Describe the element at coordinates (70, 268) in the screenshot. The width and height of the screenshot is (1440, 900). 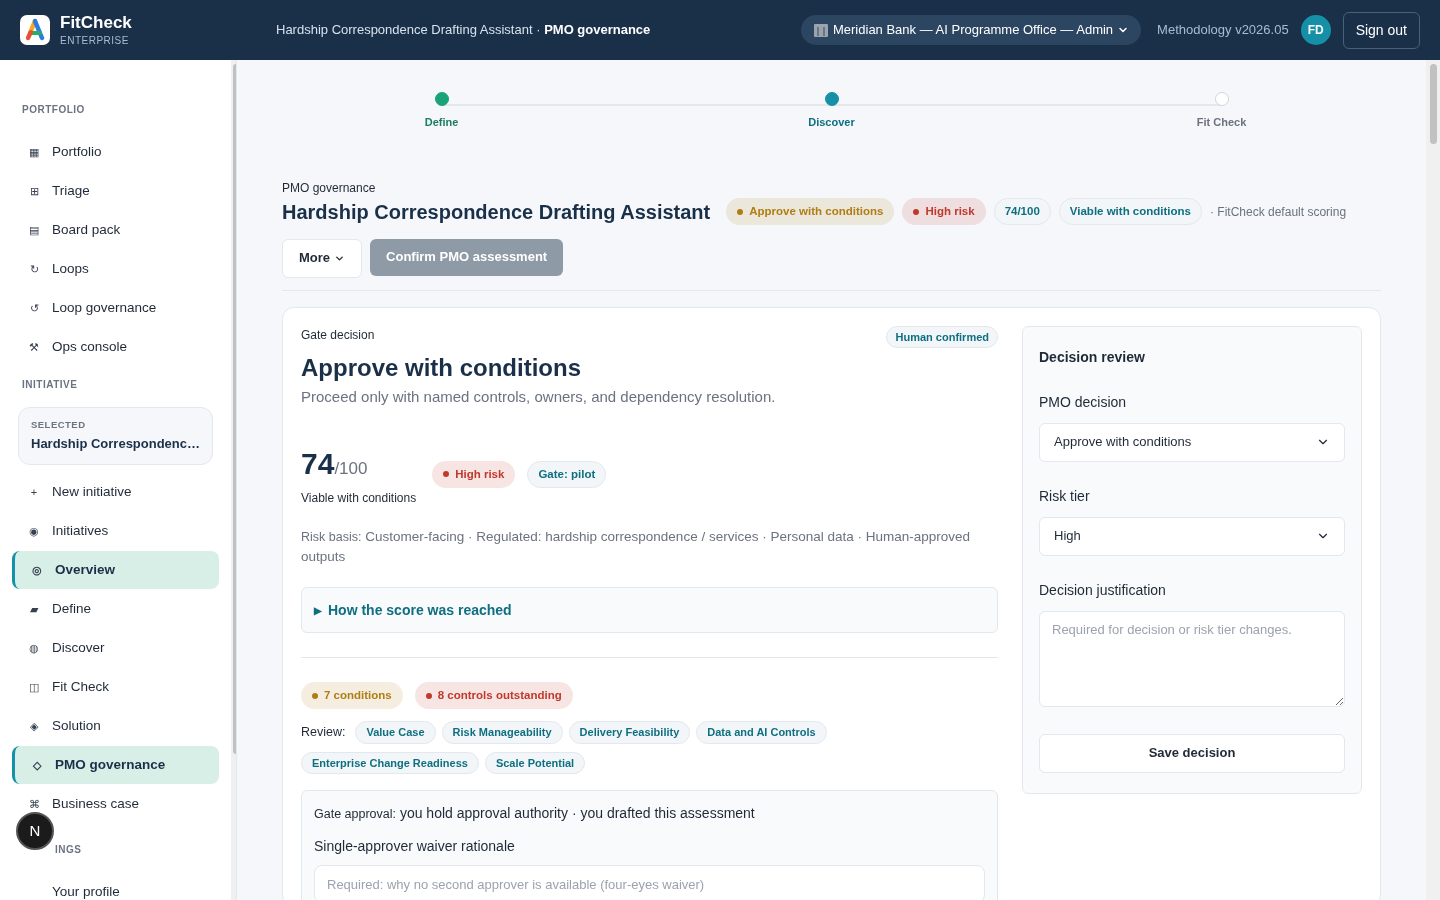
I see `item-label: Loops` at that location.